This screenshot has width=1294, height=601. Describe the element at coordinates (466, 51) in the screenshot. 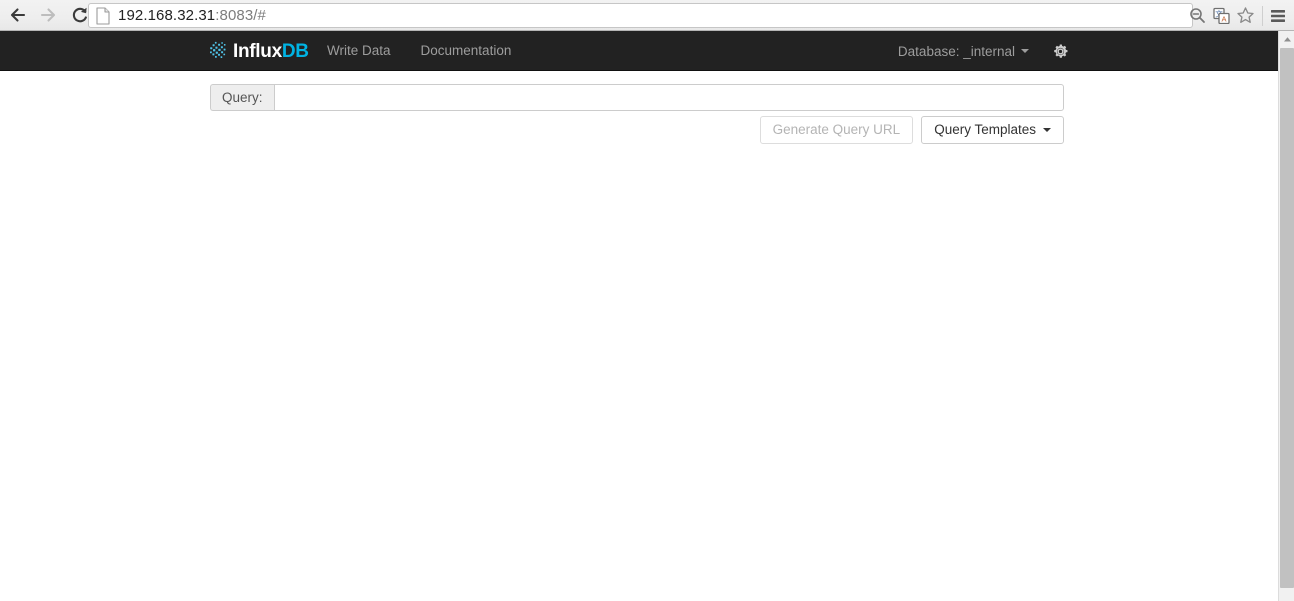

I see `nav-link-documentation: Documentation` at that location.